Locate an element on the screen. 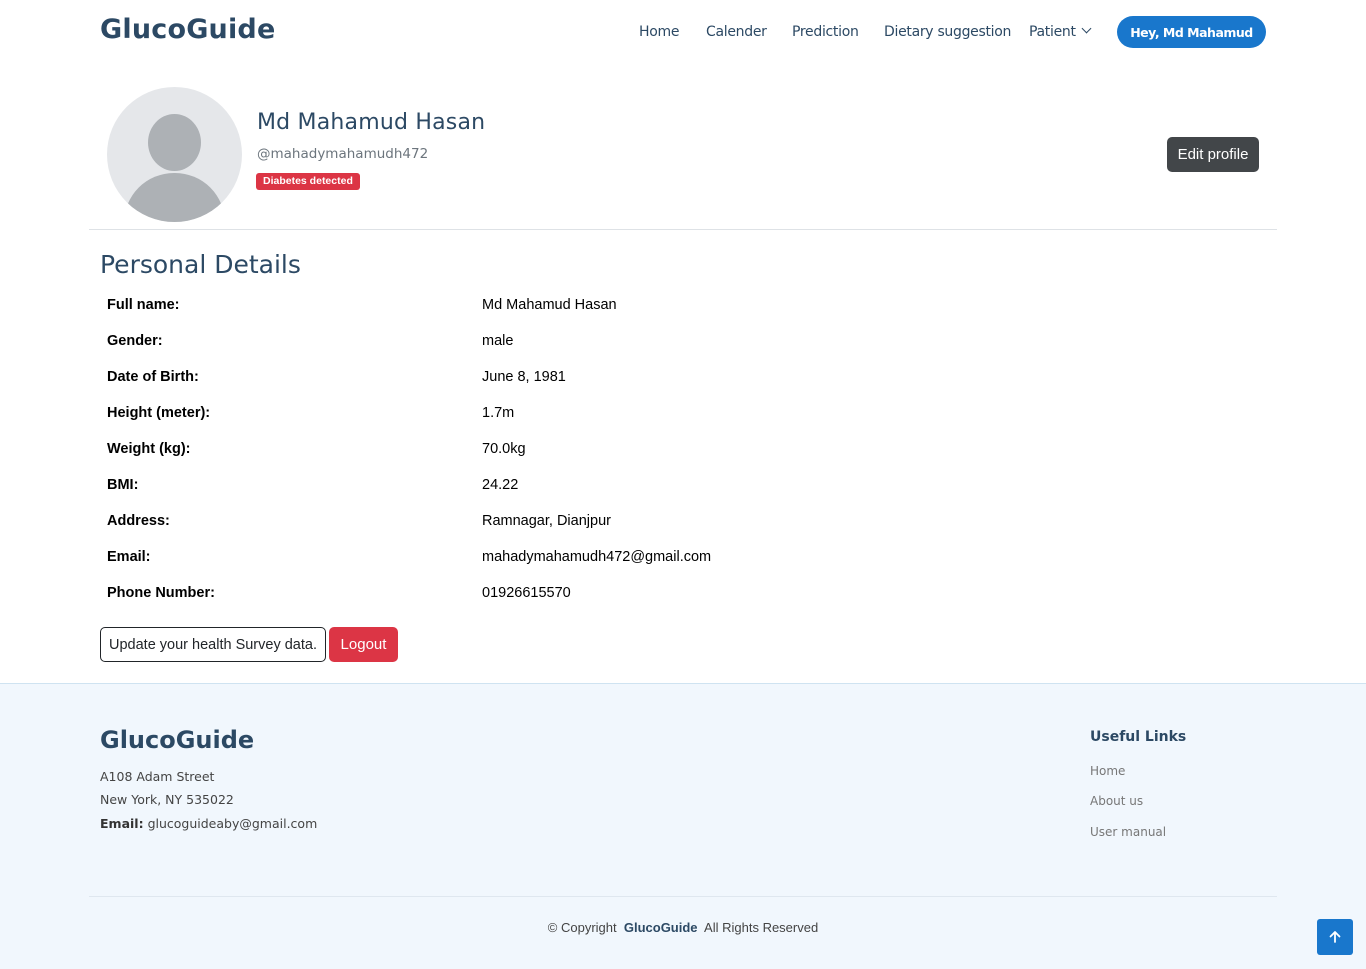  copyright-brand: GlucoGuide is located at coordinates (660, 927).